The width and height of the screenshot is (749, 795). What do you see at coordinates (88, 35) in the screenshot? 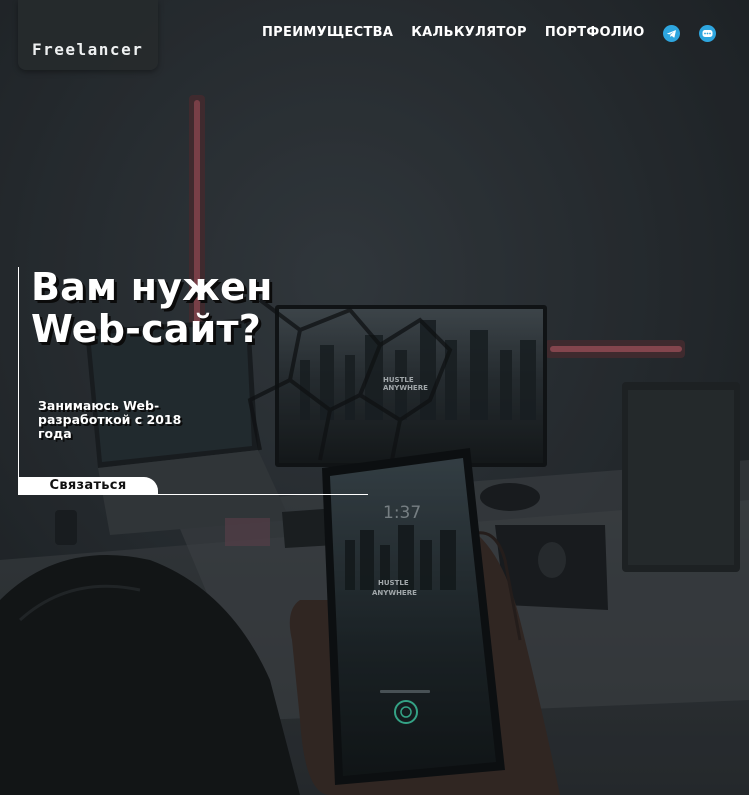
I see `logo-container: Freelancer` at bounding box center [88, 35].